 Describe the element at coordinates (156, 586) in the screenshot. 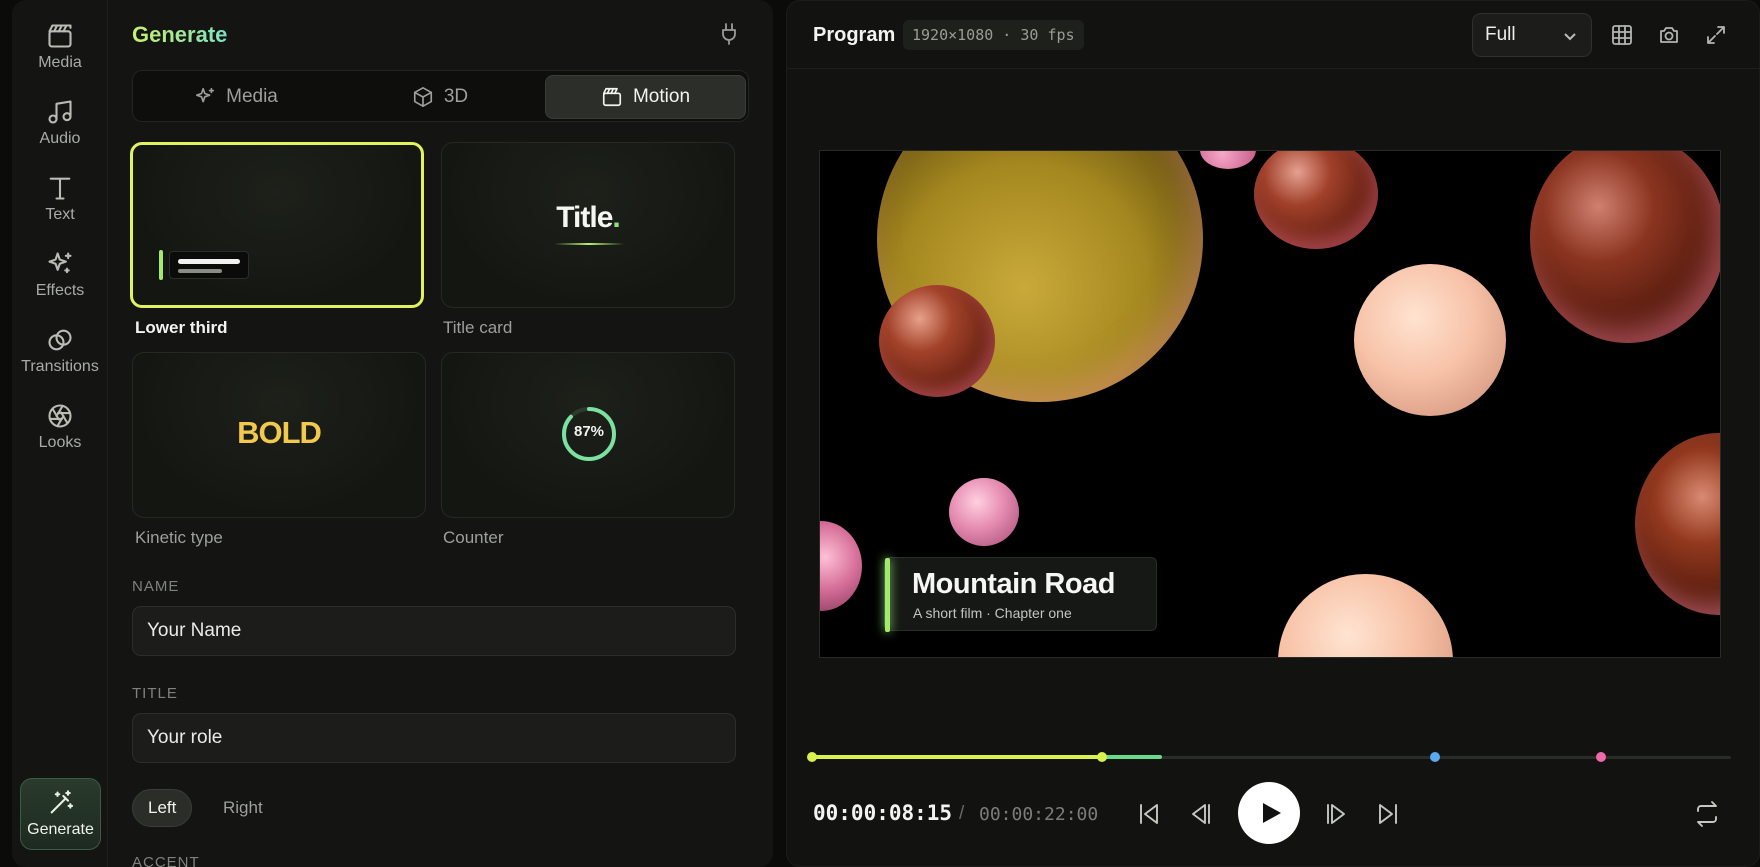

I see `name-field-label: NAME` at that location.